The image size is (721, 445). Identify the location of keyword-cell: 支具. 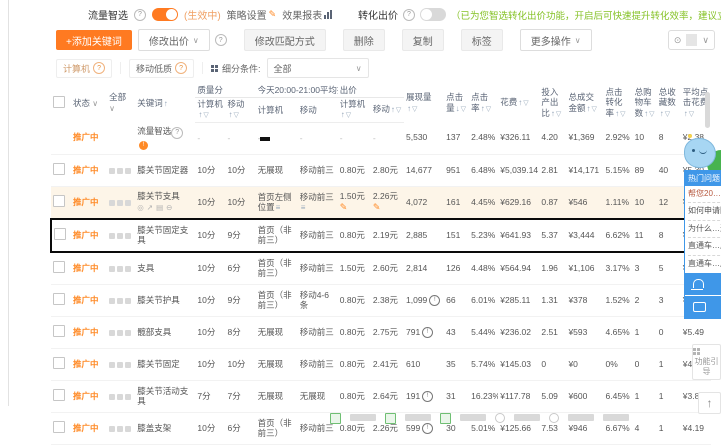
(165, 268).